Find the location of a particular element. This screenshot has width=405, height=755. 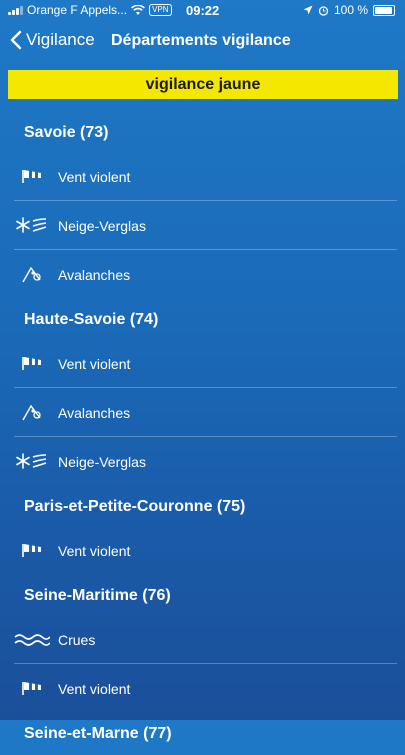

alert-label: Crues is located at coordinates (77, 639).